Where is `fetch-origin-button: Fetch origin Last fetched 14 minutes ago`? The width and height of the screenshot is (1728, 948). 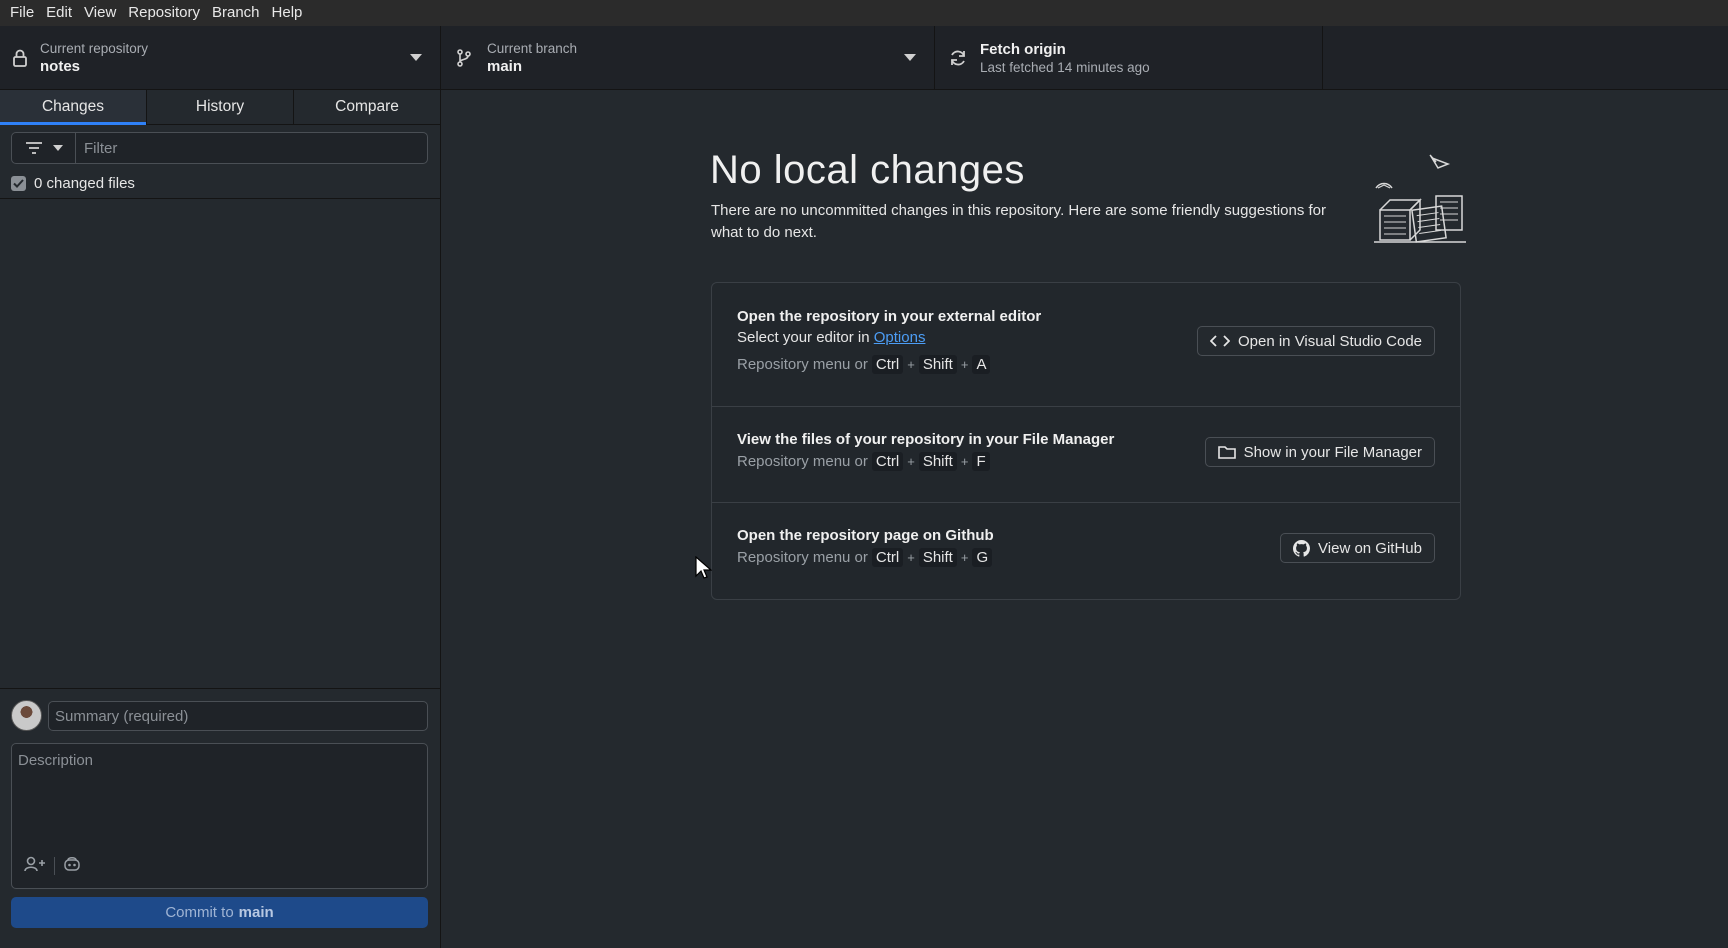 fetch-origin-button: Fetch origin Last fetched 14 minutes ago is located at coordinates (1129, 58).